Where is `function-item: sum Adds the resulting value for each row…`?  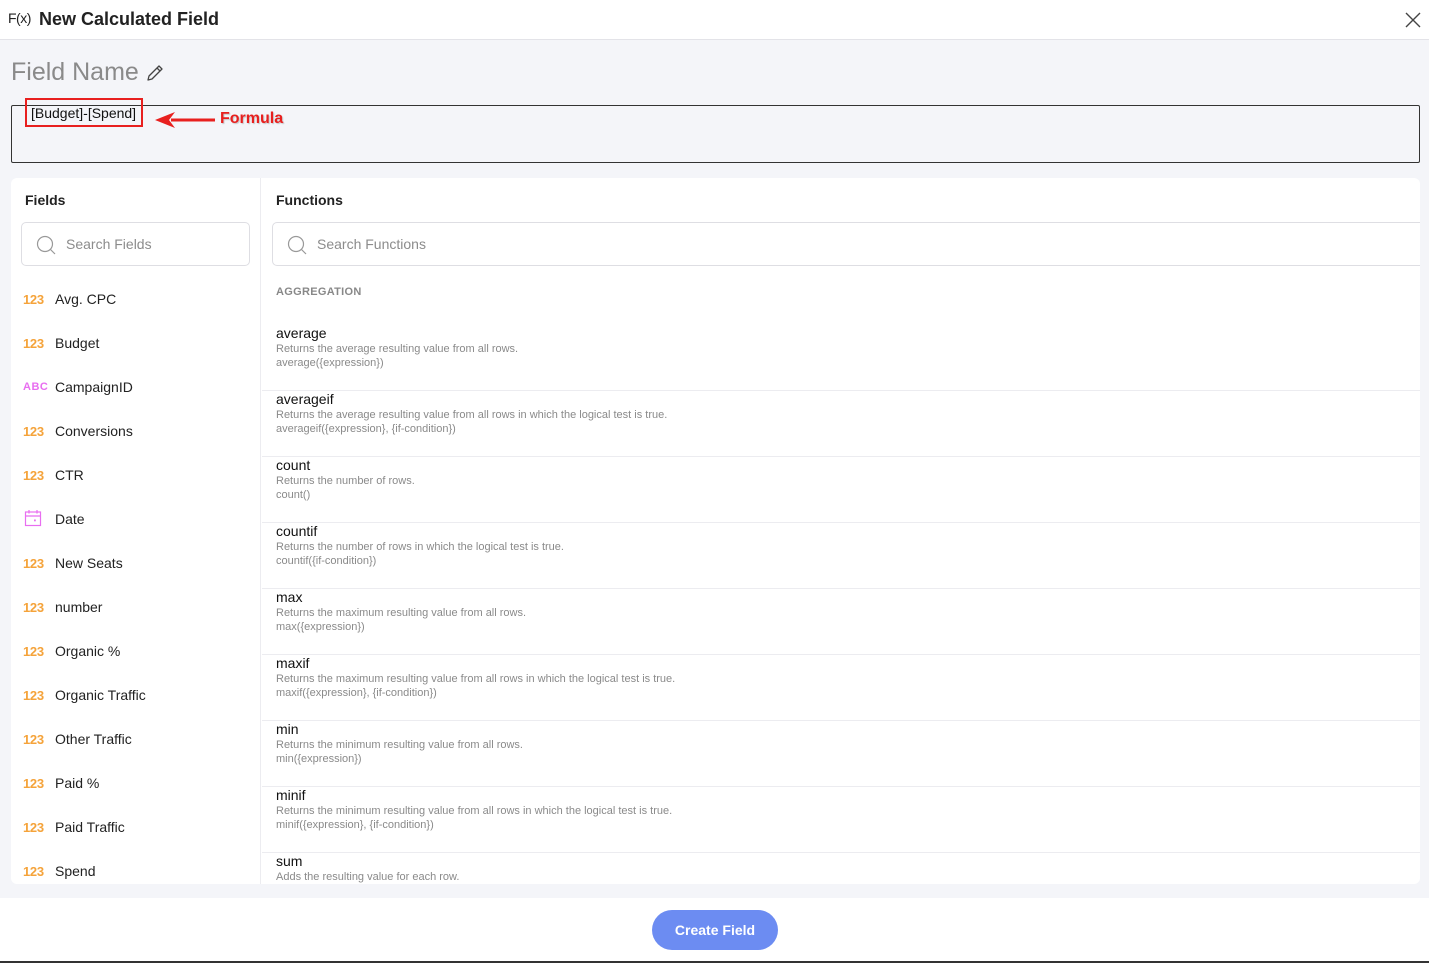 function-item: sum Adds the resulting value for each row… is located at coordinates (841, 868).